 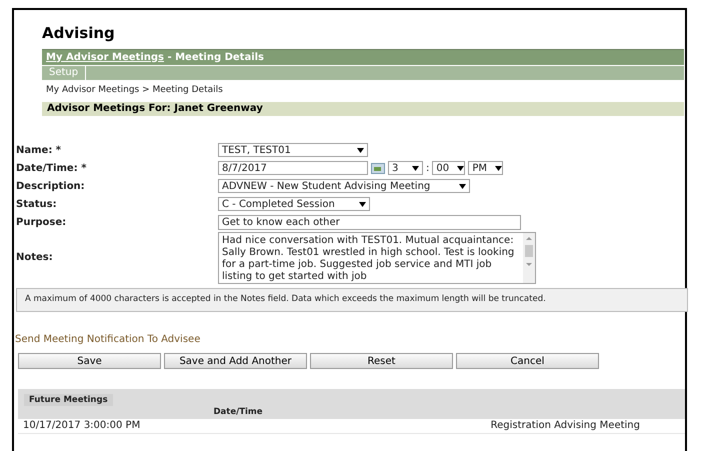 What do you see at coordinates (294, 204) in the screenshot?
I see `status-dropdown: C - Completed Session` at bounding box center [294, 204].